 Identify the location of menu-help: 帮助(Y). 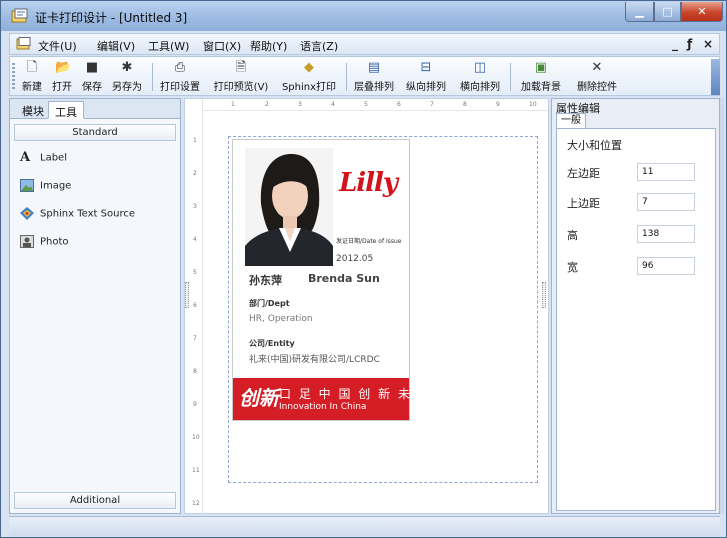
(268, 46).